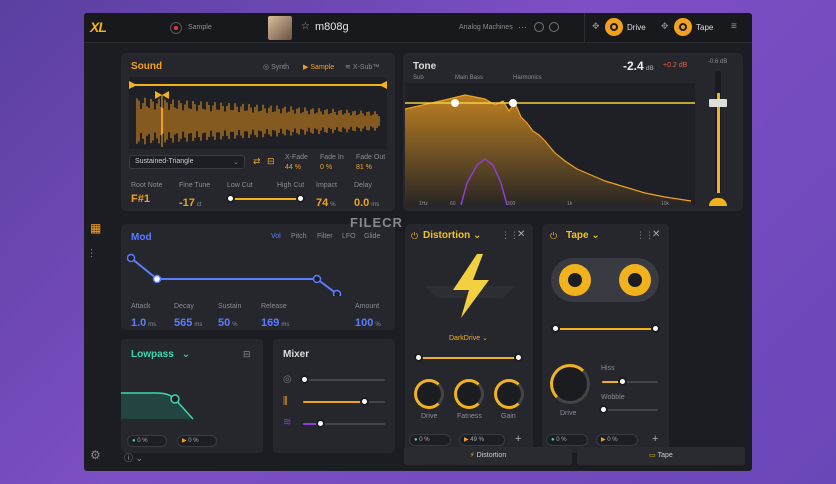 The width and height of the screenshot is (836, 484). What do you see at coordinates (638, 66) in the screenshot?
I see `tone-gain: -2.4 dB` at bounding box center [638, 66].